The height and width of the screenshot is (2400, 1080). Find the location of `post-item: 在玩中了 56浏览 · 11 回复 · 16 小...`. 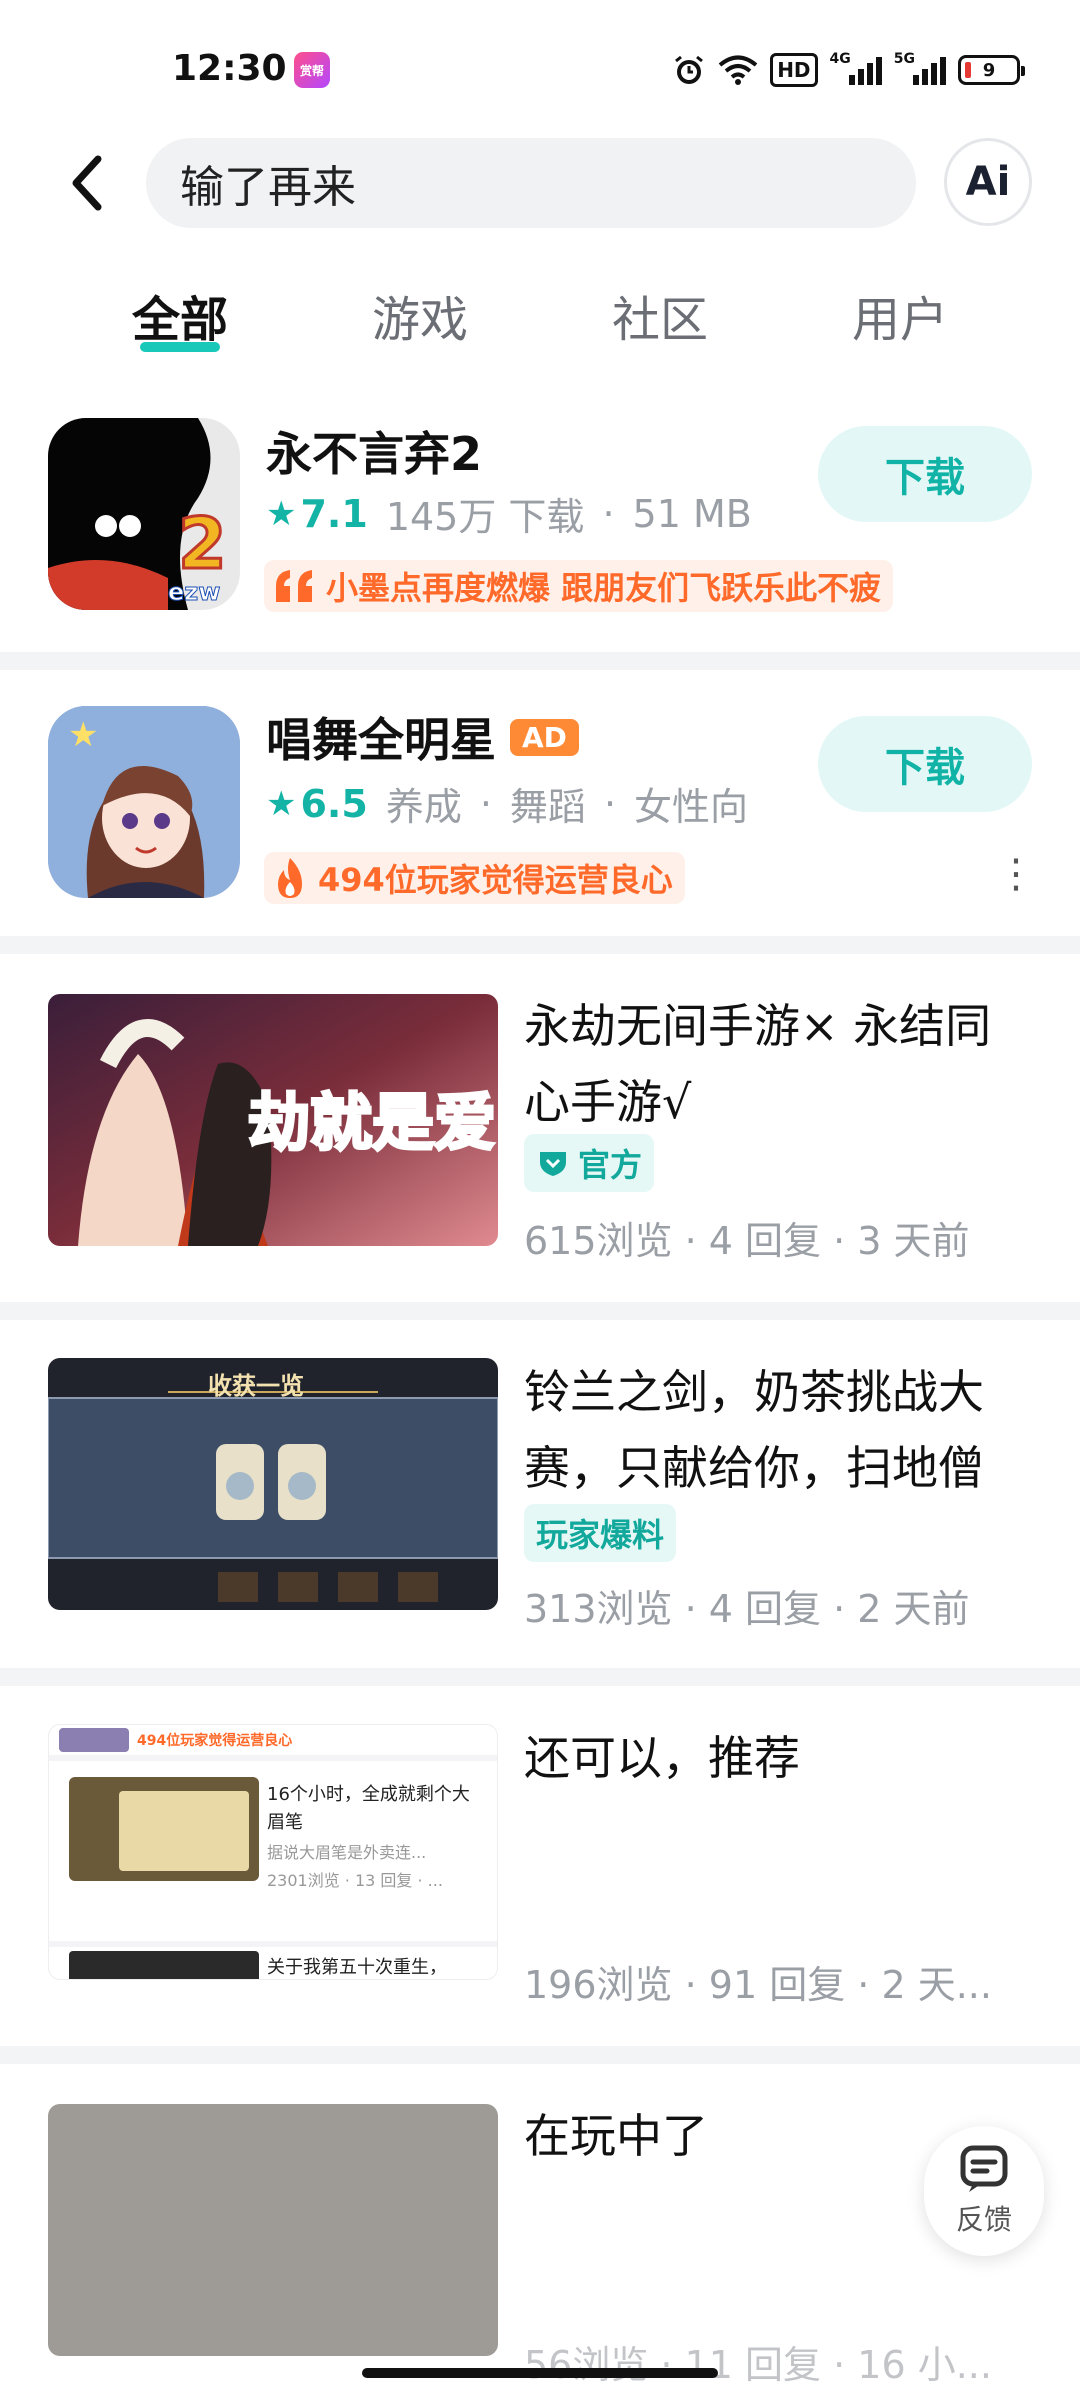

post-item: 在玩中了 56浏览 · 11 回复 · 16 小... is located at coordinates (540, 2250).